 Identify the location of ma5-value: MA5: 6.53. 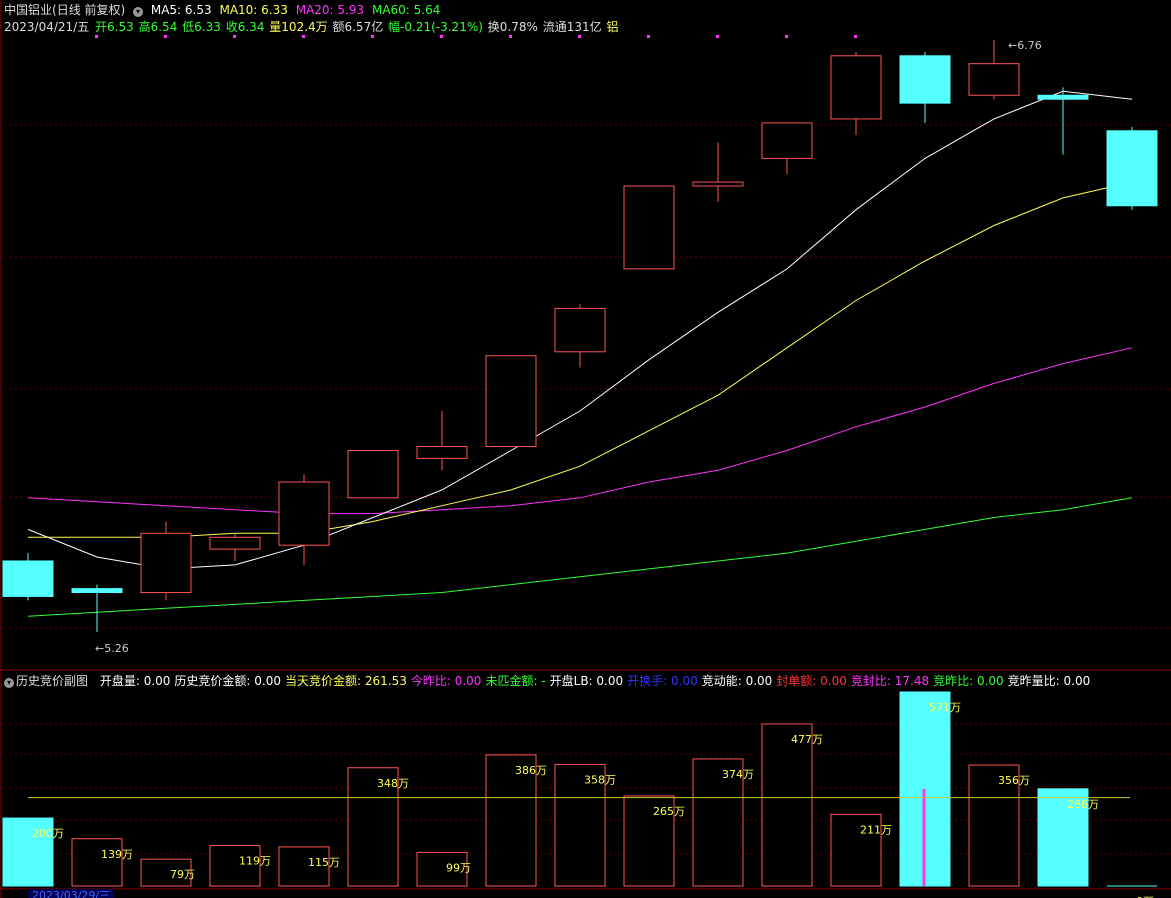
(181, 10).